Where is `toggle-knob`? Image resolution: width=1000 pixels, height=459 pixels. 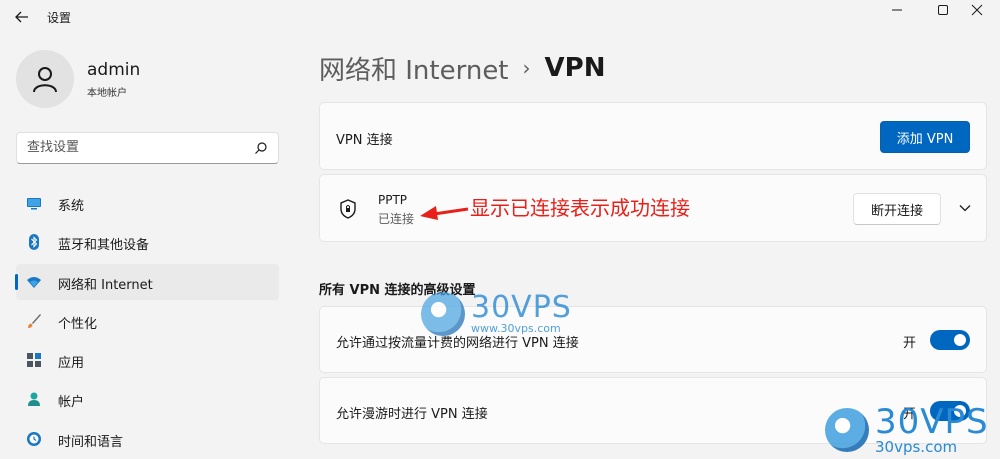 toggle-knob is located at coordinates (960, 340).